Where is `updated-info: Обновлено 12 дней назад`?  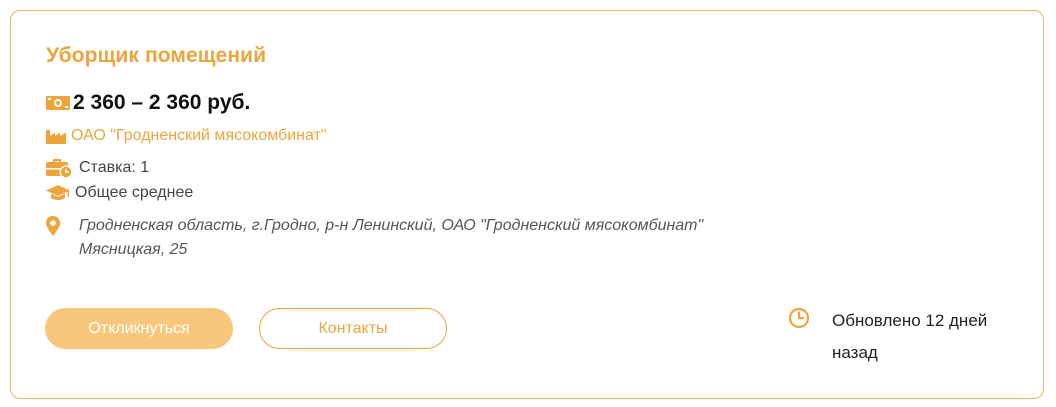 updated-info: Обновлено 12 дней назад is located at coordinates (905, 337).